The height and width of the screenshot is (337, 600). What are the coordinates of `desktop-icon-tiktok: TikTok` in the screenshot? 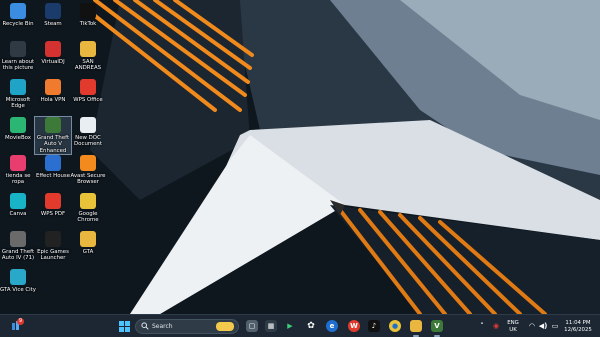 It's located at (88, 15).